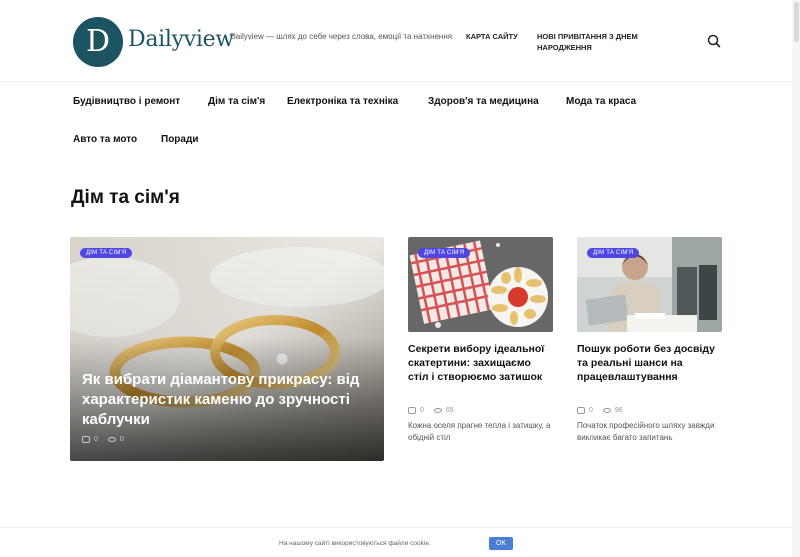 The height and width of the screenshot is (557, 800). What do you see at coordinates (501, 543) in the screenshot?
I see `cookie-accept-button: OK` at bounding box center [501, 543].